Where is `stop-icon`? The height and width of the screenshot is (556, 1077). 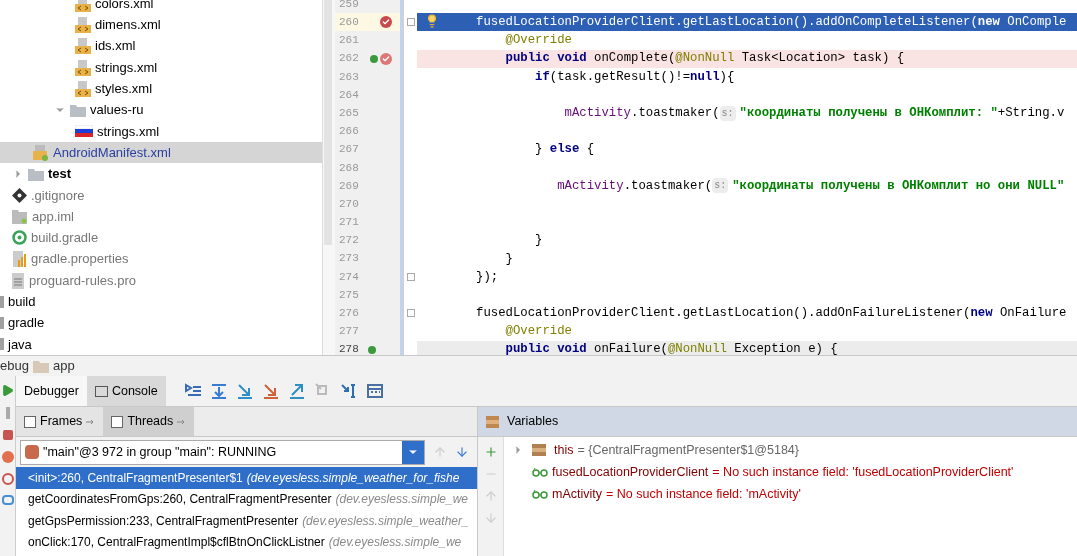
stop-icon is located at coordinates (7, 435).